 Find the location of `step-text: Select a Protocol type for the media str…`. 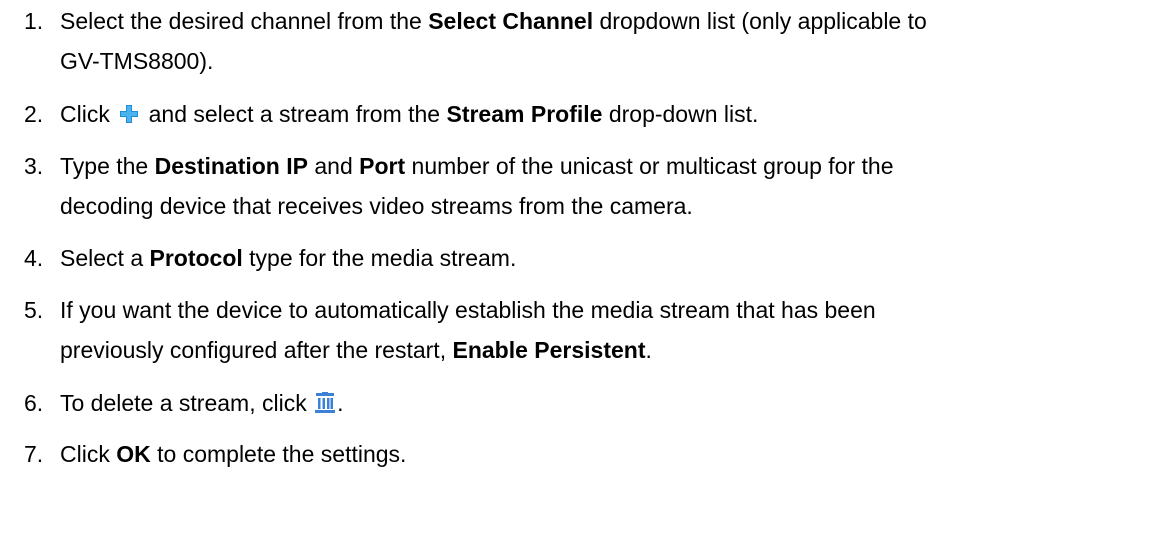

step-text: Select a Protocol type for the media str… is located at coordinates (612, 258).